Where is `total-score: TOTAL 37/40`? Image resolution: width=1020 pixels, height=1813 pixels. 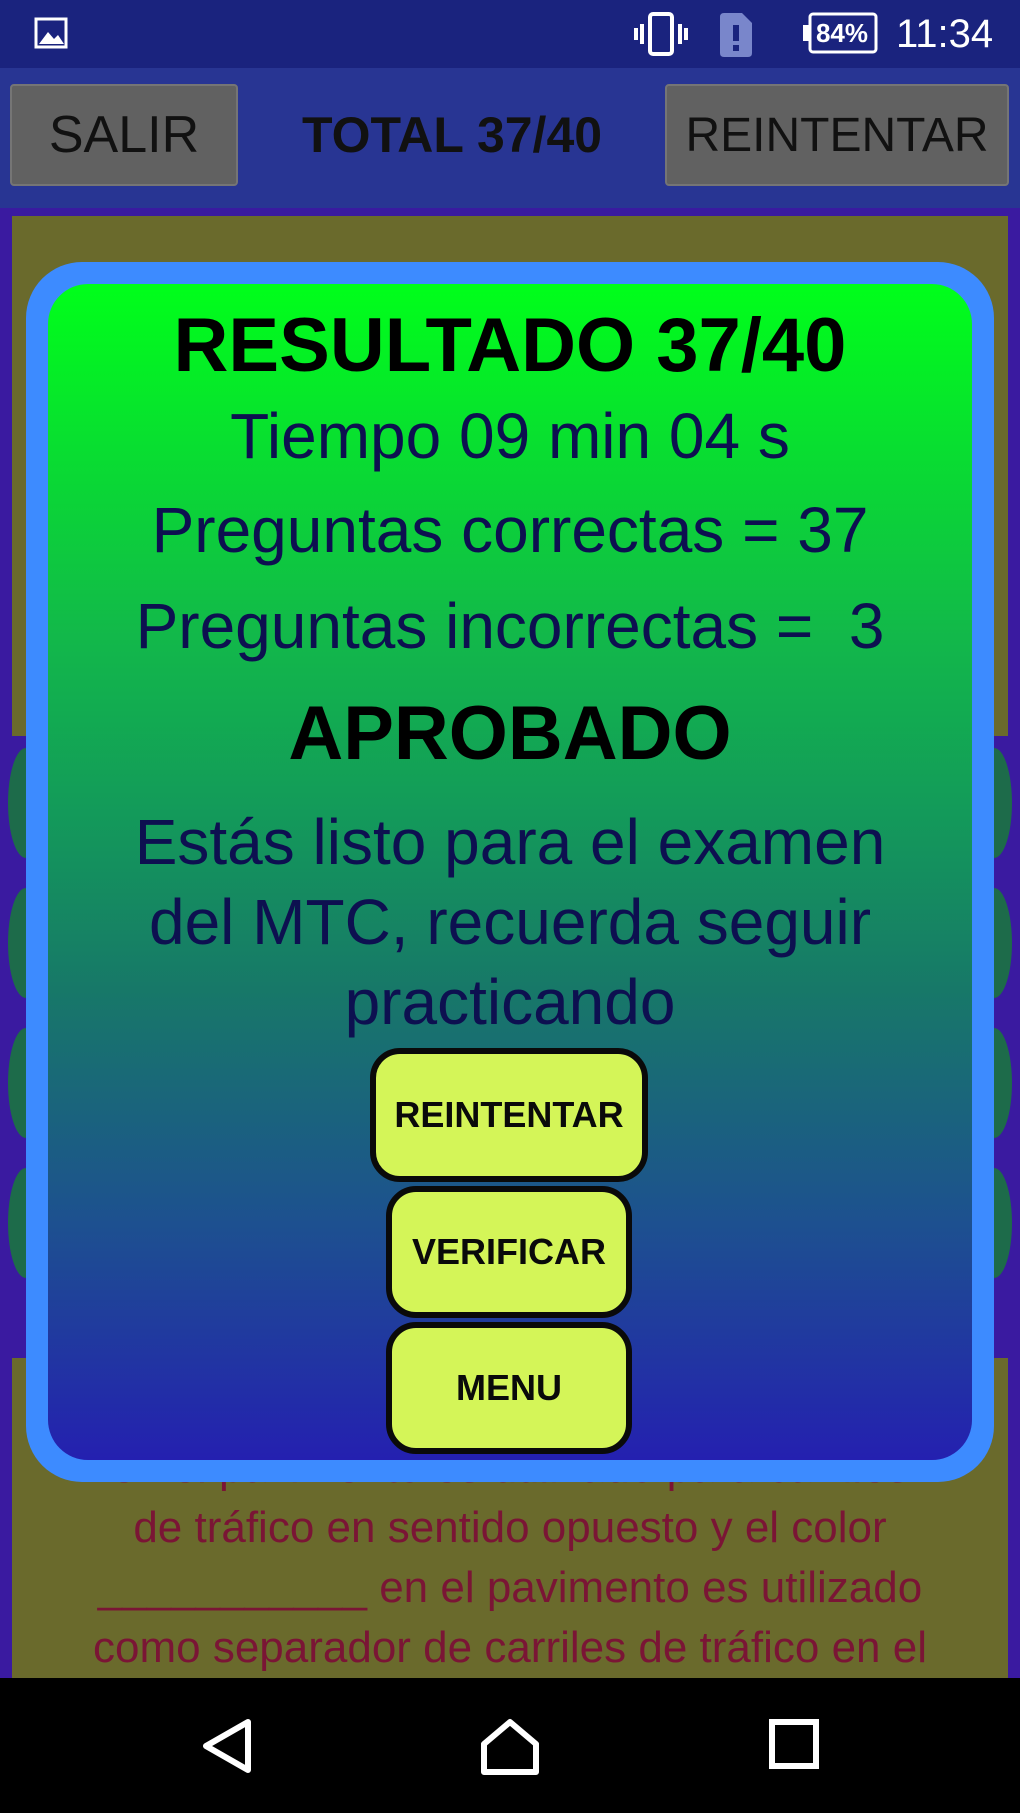 total-score: TOTAL 37/40 is located at coordinates (452, 135).